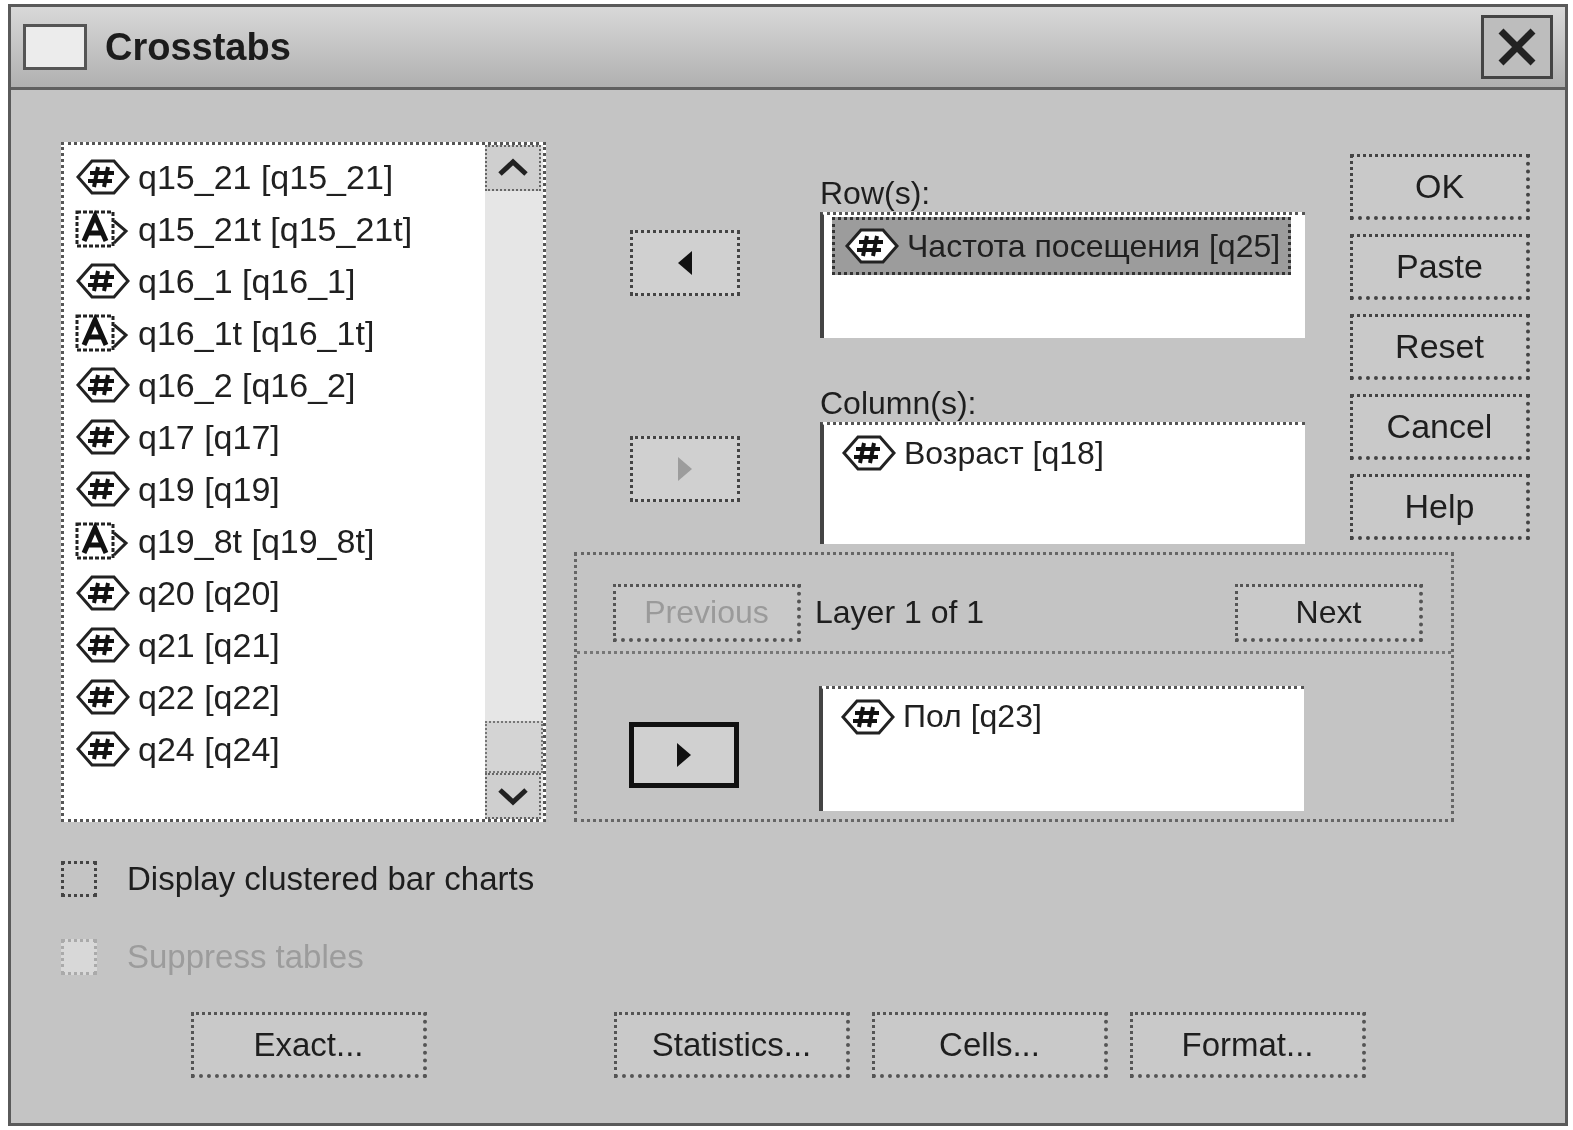  I want to click on variable-target-list: Частота посещения [q25], so click(1062, 275).